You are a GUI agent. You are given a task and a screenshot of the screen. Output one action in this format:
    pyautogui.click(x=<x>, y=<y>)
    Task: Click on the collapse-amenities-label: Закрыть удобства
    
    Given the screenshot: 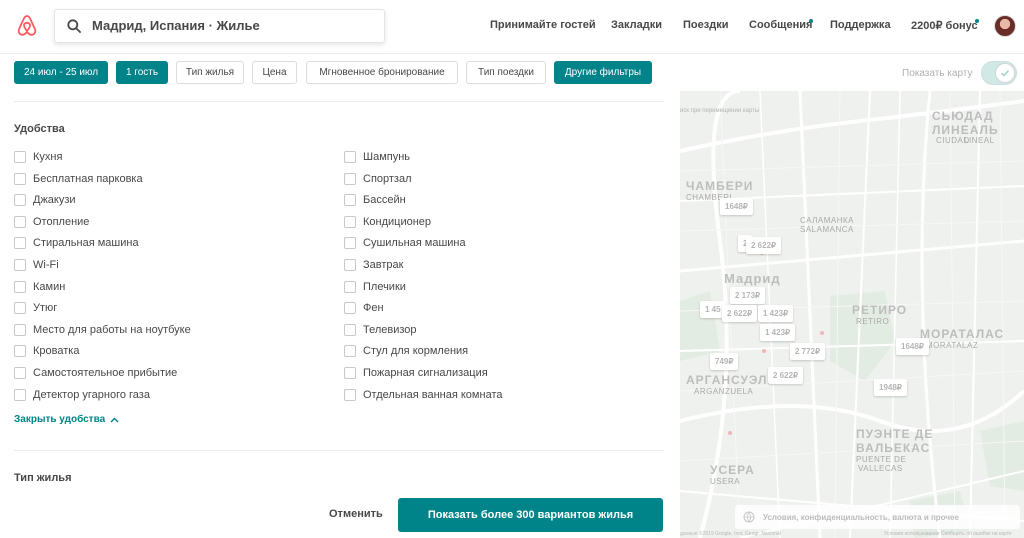 What is the action you would take?
    pyautogui.click(x=60, y=419)
    